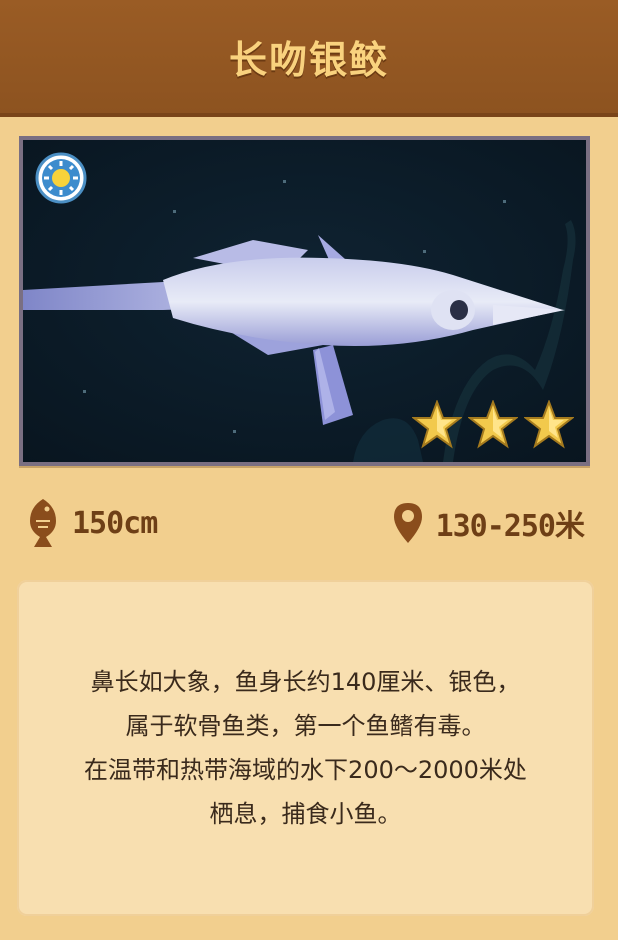 Image resolution: width=618 pixels, height=940 pixels. What do you see at coordinates (305, 770) in the screenshot?
I see `description-line: 在温带和热带海域的水下200～2000米处` at bounding box center [305, 770].